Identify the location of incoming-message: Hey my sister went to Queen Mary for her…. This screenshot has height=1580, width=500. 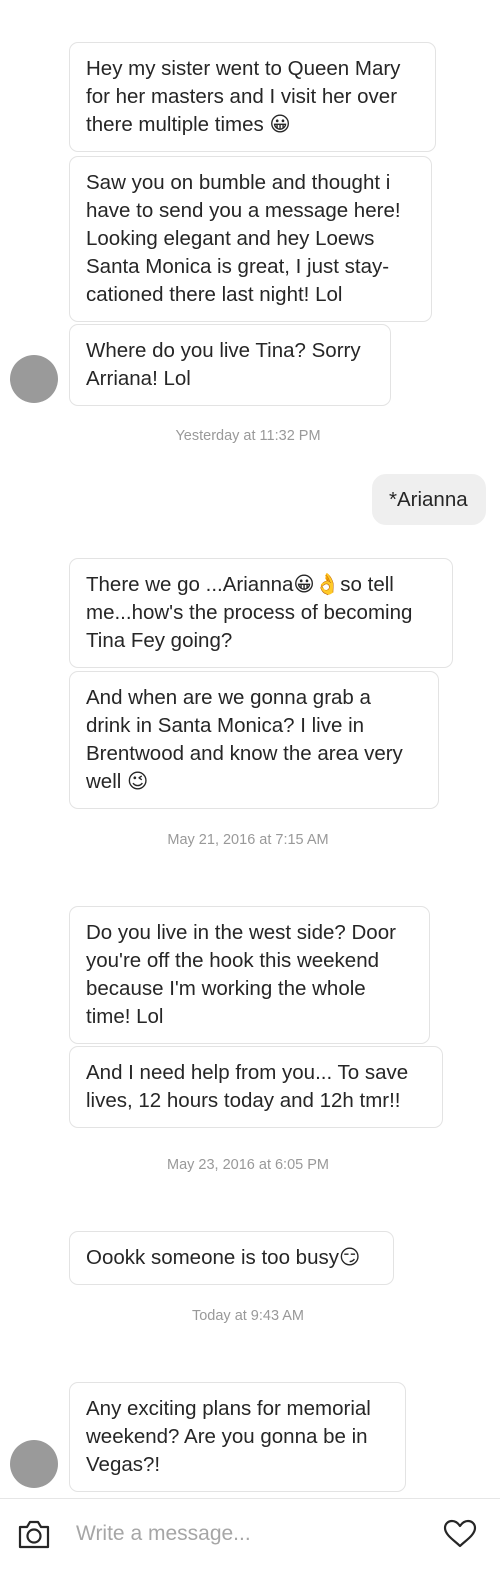
(252, 97).